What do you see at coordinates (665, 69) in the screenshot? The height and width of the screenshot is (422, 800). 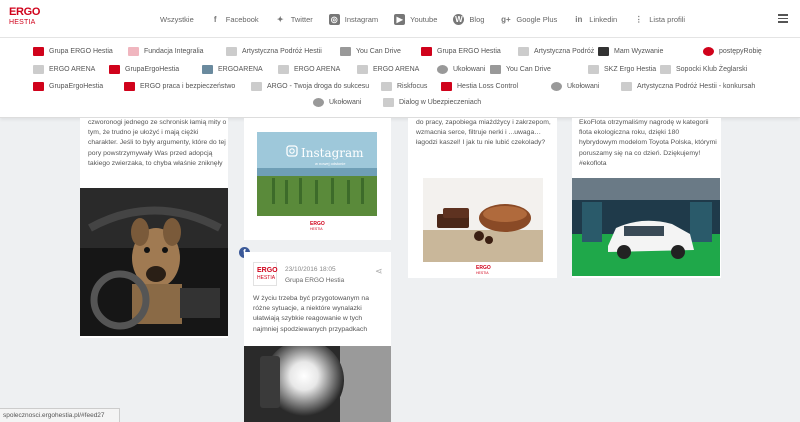 I see `sailing-club-logo-icon` at bounding box center [665, 69].